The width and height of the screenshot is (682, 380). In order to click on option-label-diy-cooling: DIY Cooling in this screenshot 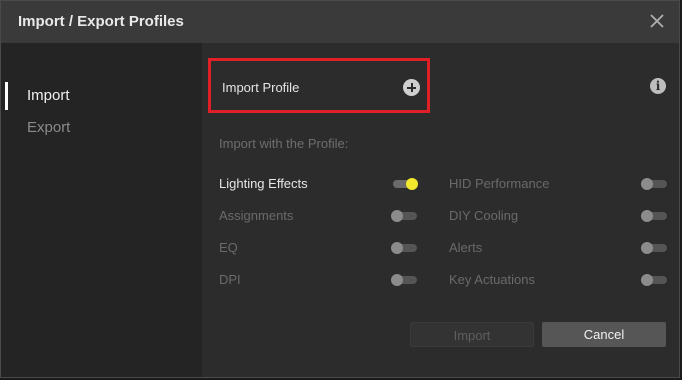, I will do `click(484, 215)`.